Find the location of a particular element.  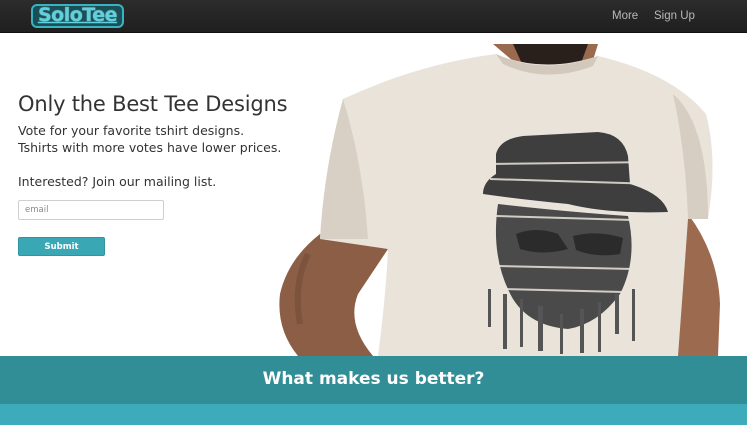

features-band-lower is located at coordinates (373, 414).